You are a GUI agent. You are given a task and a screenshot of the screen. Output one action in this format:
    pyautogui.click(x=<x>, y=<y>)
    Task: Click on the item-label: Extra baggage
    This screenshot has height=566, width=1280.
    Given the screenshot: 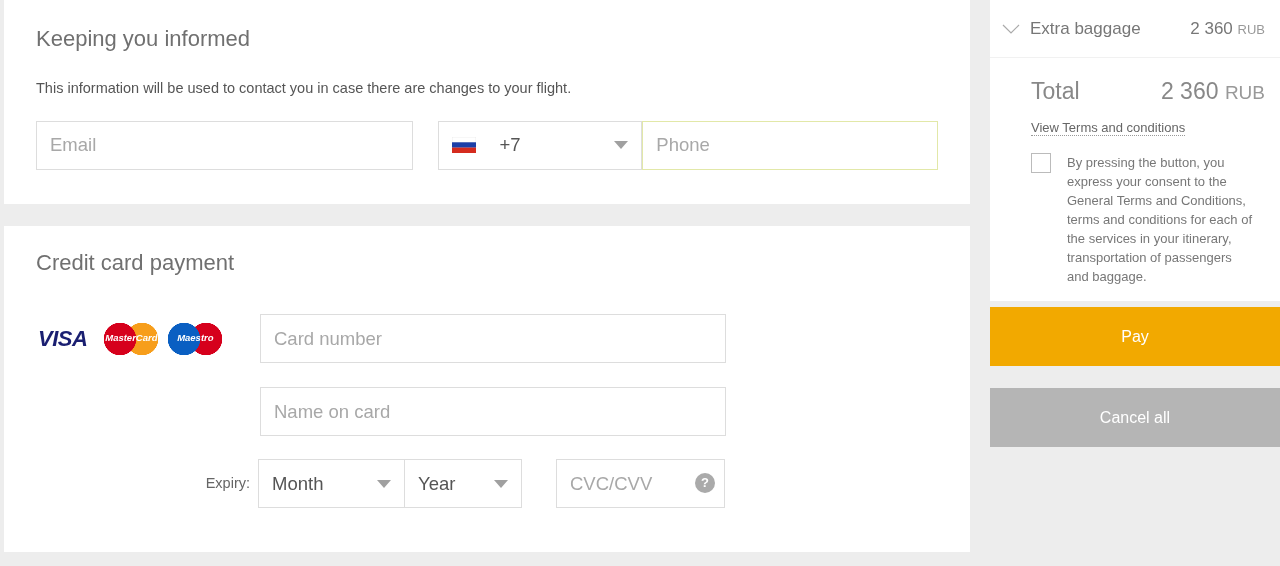 What is the action you would take?
    pyautogui.click(x=1085, y=28)
    